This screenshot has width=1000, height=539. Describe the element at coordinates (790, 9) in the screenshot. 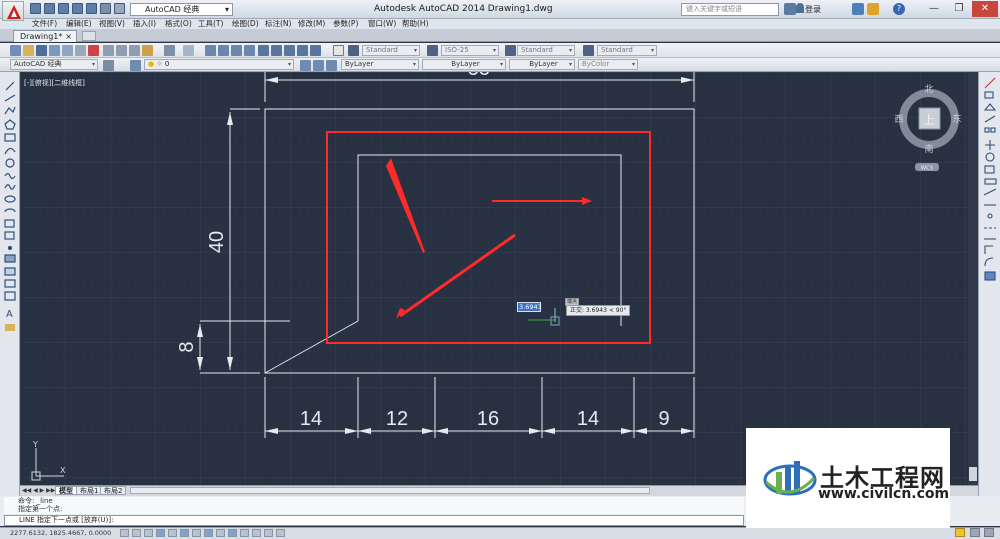

I see `search-icon` at that location.